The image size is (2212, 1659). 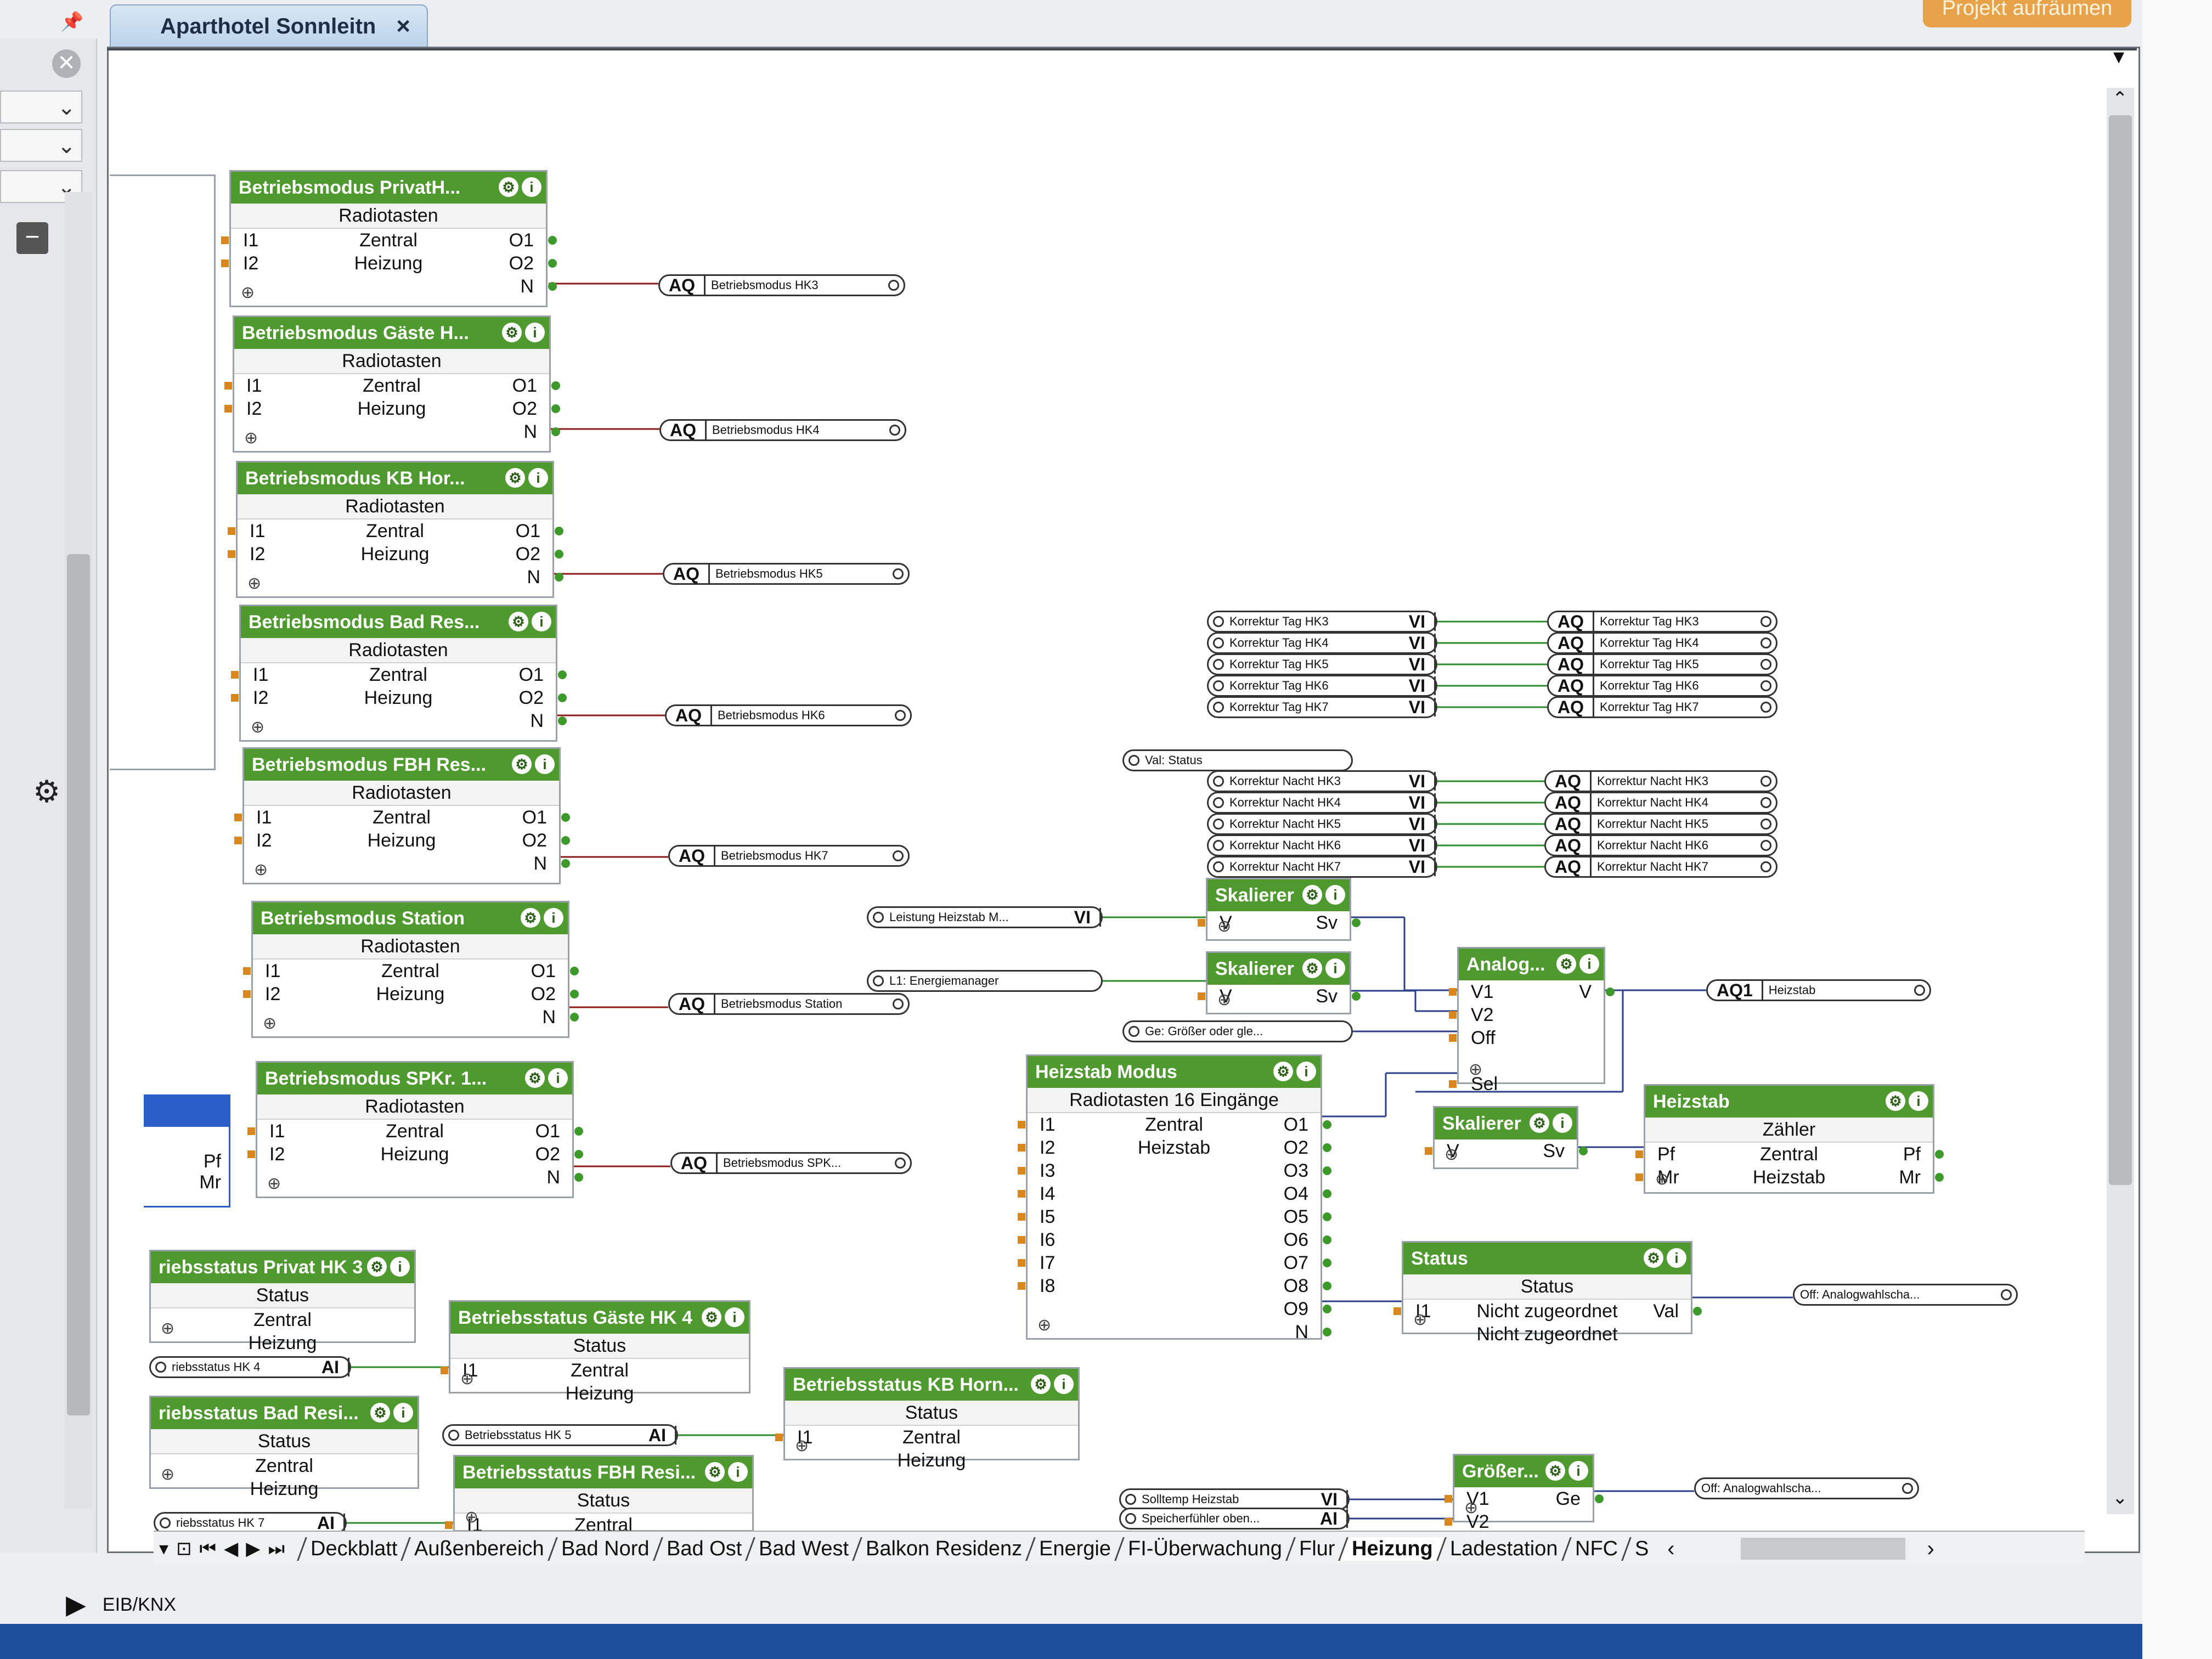 I want to click on function-block-skalierer-3: Skalierer ⚙ i V Sv ⊕, so click(x=1506, y=1138).